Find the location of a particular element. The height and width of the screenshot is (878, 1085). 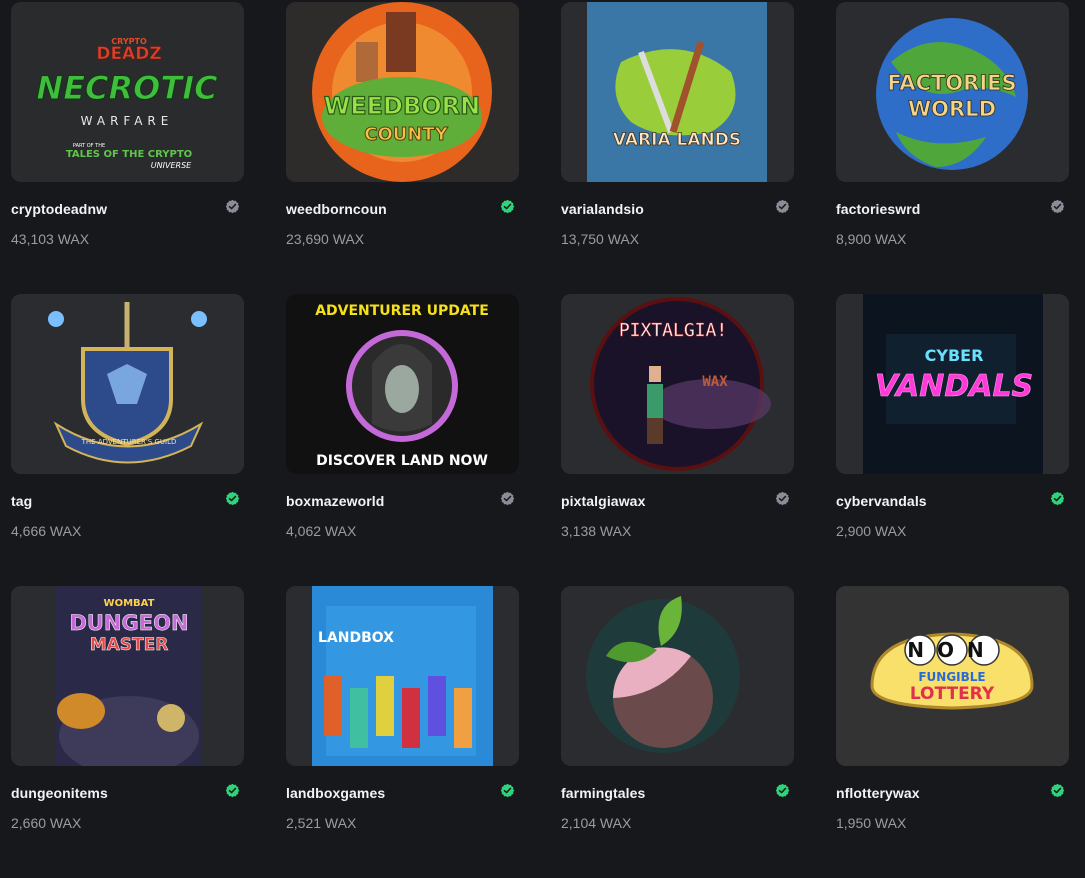

collection-name: varialandsio is located at coordinates (677, 209).